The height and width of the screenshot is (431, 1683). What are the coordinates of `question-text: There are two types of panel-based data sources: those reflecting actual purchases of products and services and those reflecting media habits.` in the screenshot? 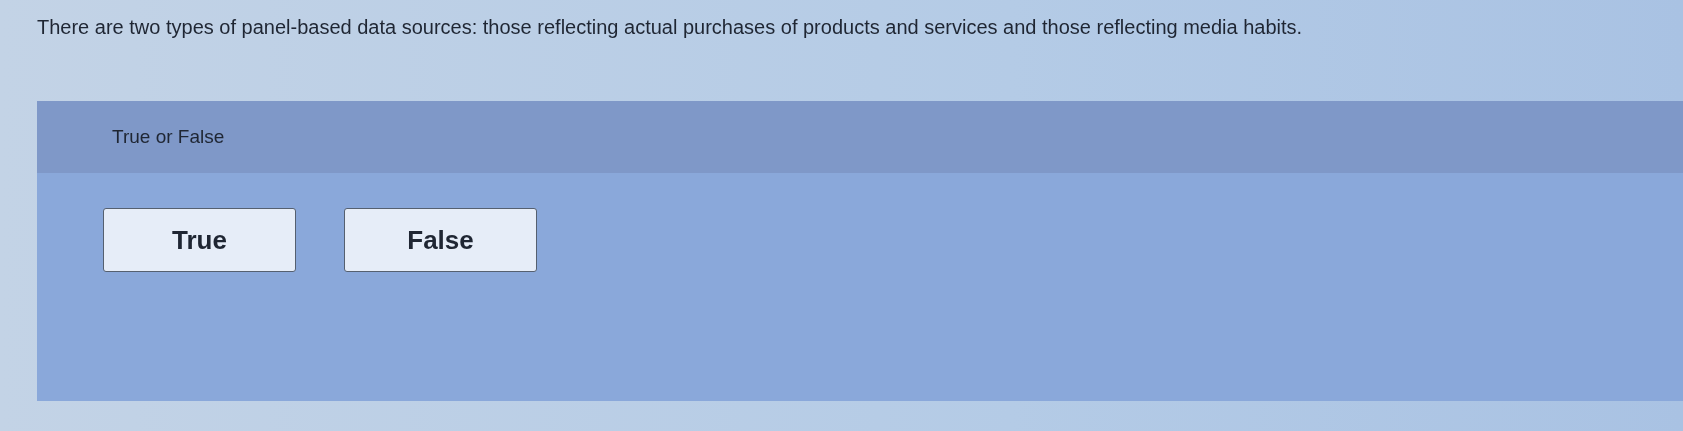 It's located at (670, 27).